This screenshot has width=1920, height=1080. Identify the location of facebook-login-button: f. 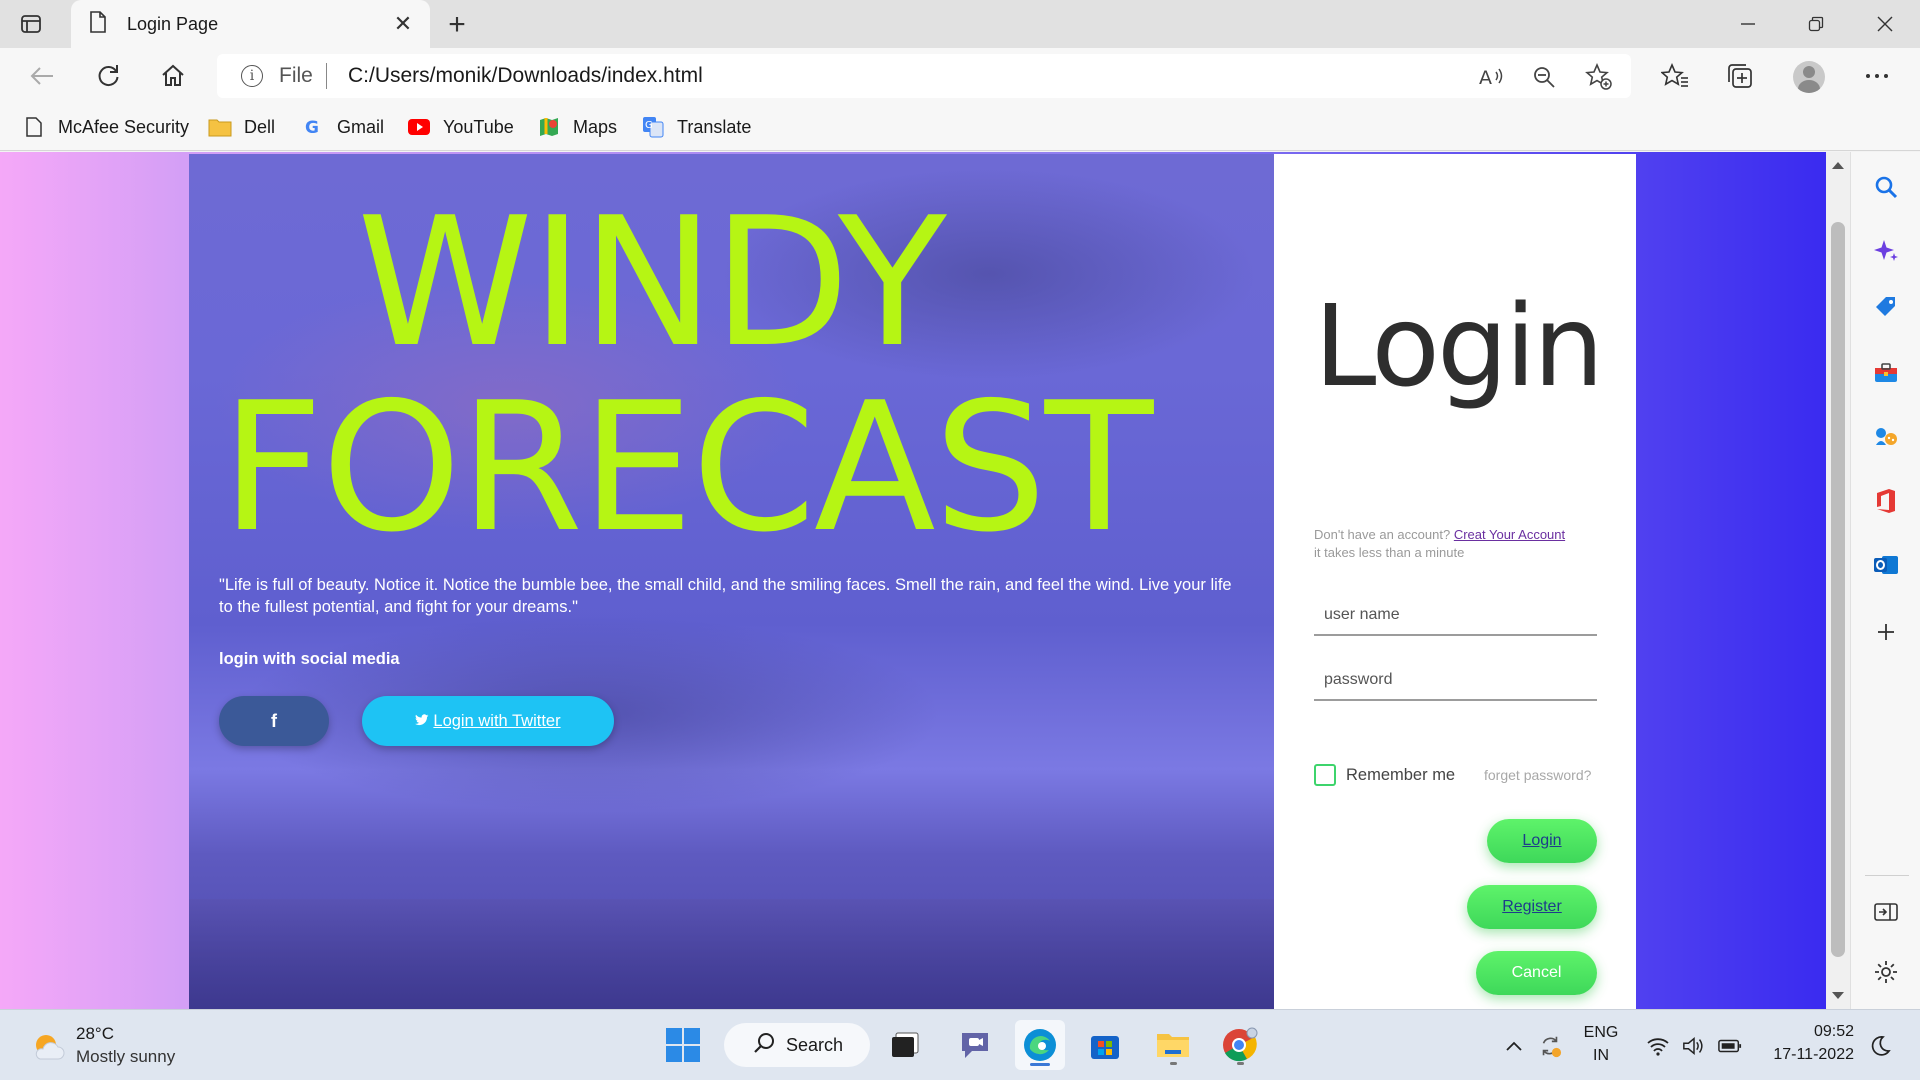
(274, 721).